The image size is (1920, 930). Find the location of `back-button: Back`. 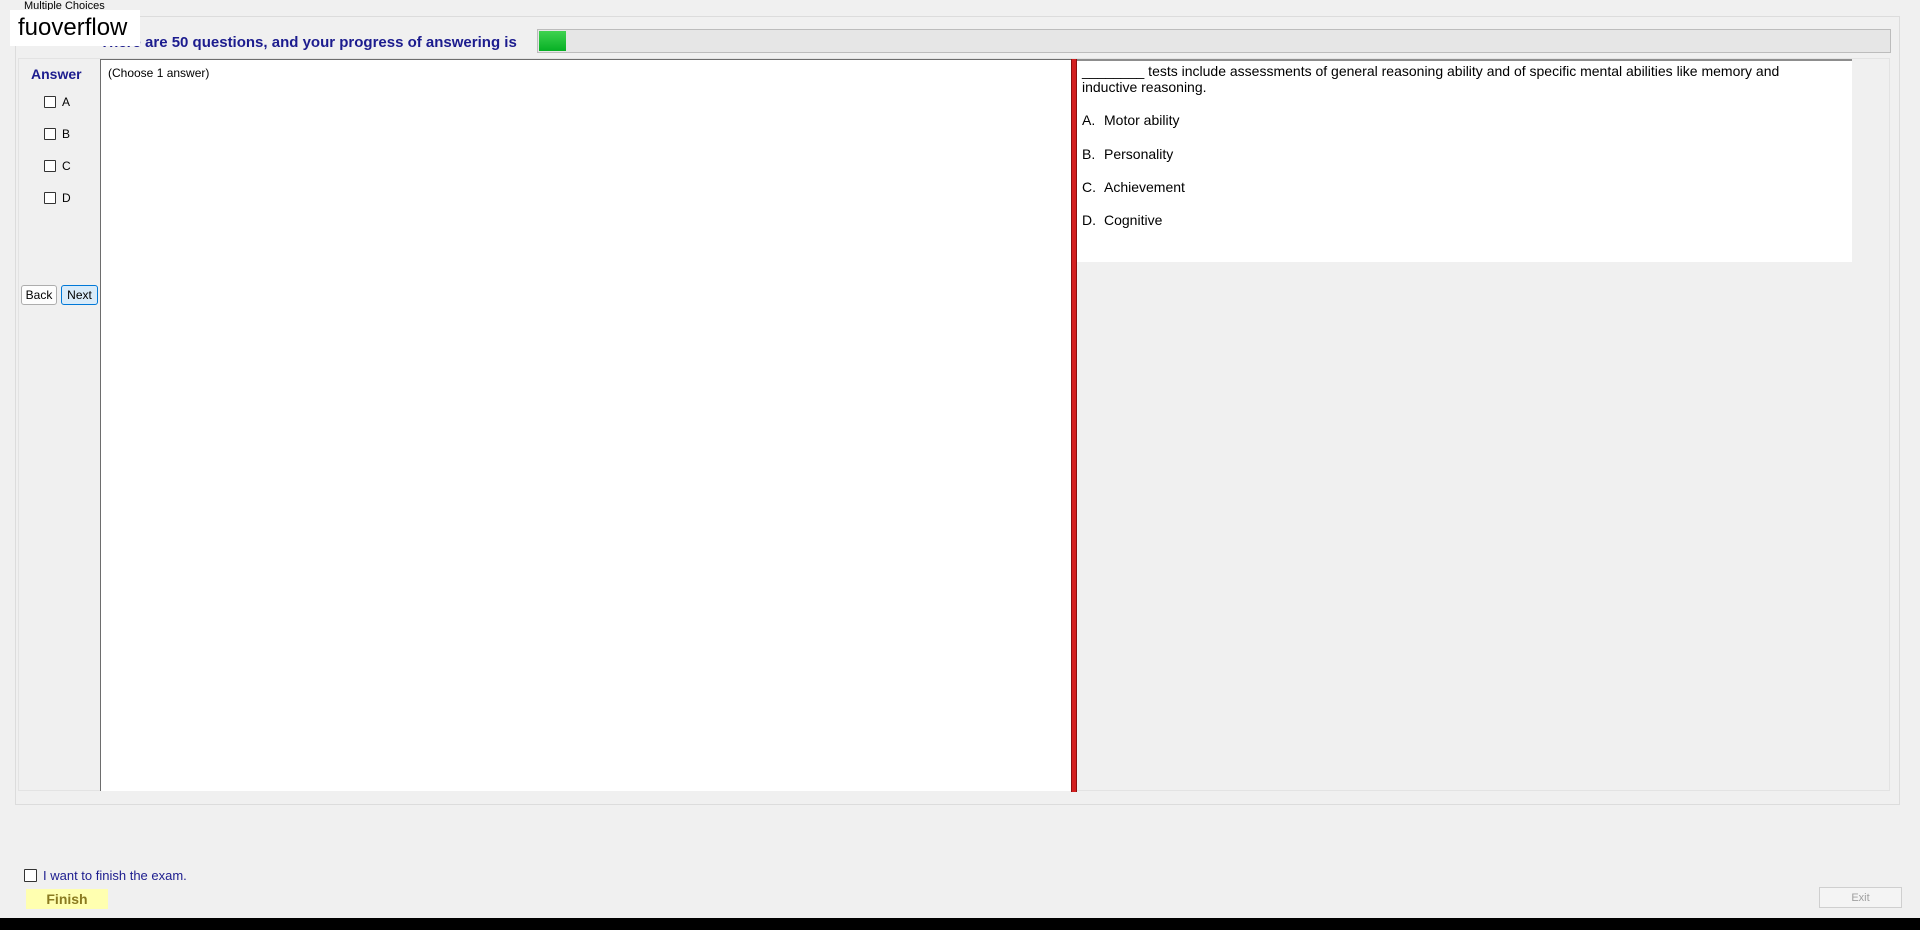

back-button: Back is located at coordinates (39, 295).